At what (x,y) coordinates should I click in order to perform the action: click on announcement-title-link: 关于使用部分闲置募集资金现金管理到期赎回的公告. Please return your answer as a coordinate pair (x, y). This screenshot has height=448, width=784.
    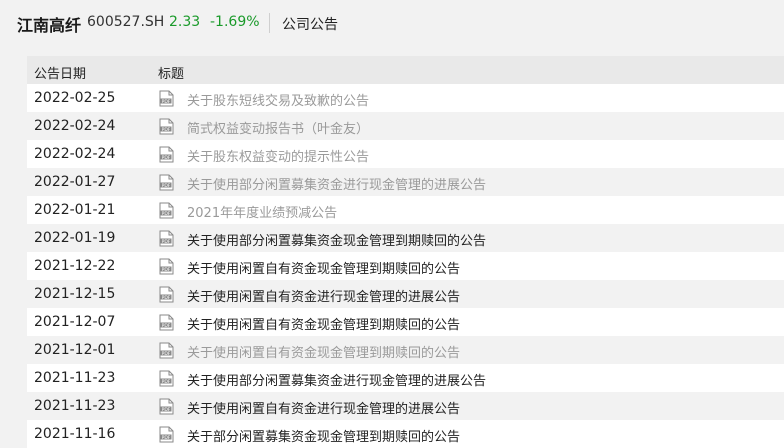
    Looking at the image, I should click on (336, 239).